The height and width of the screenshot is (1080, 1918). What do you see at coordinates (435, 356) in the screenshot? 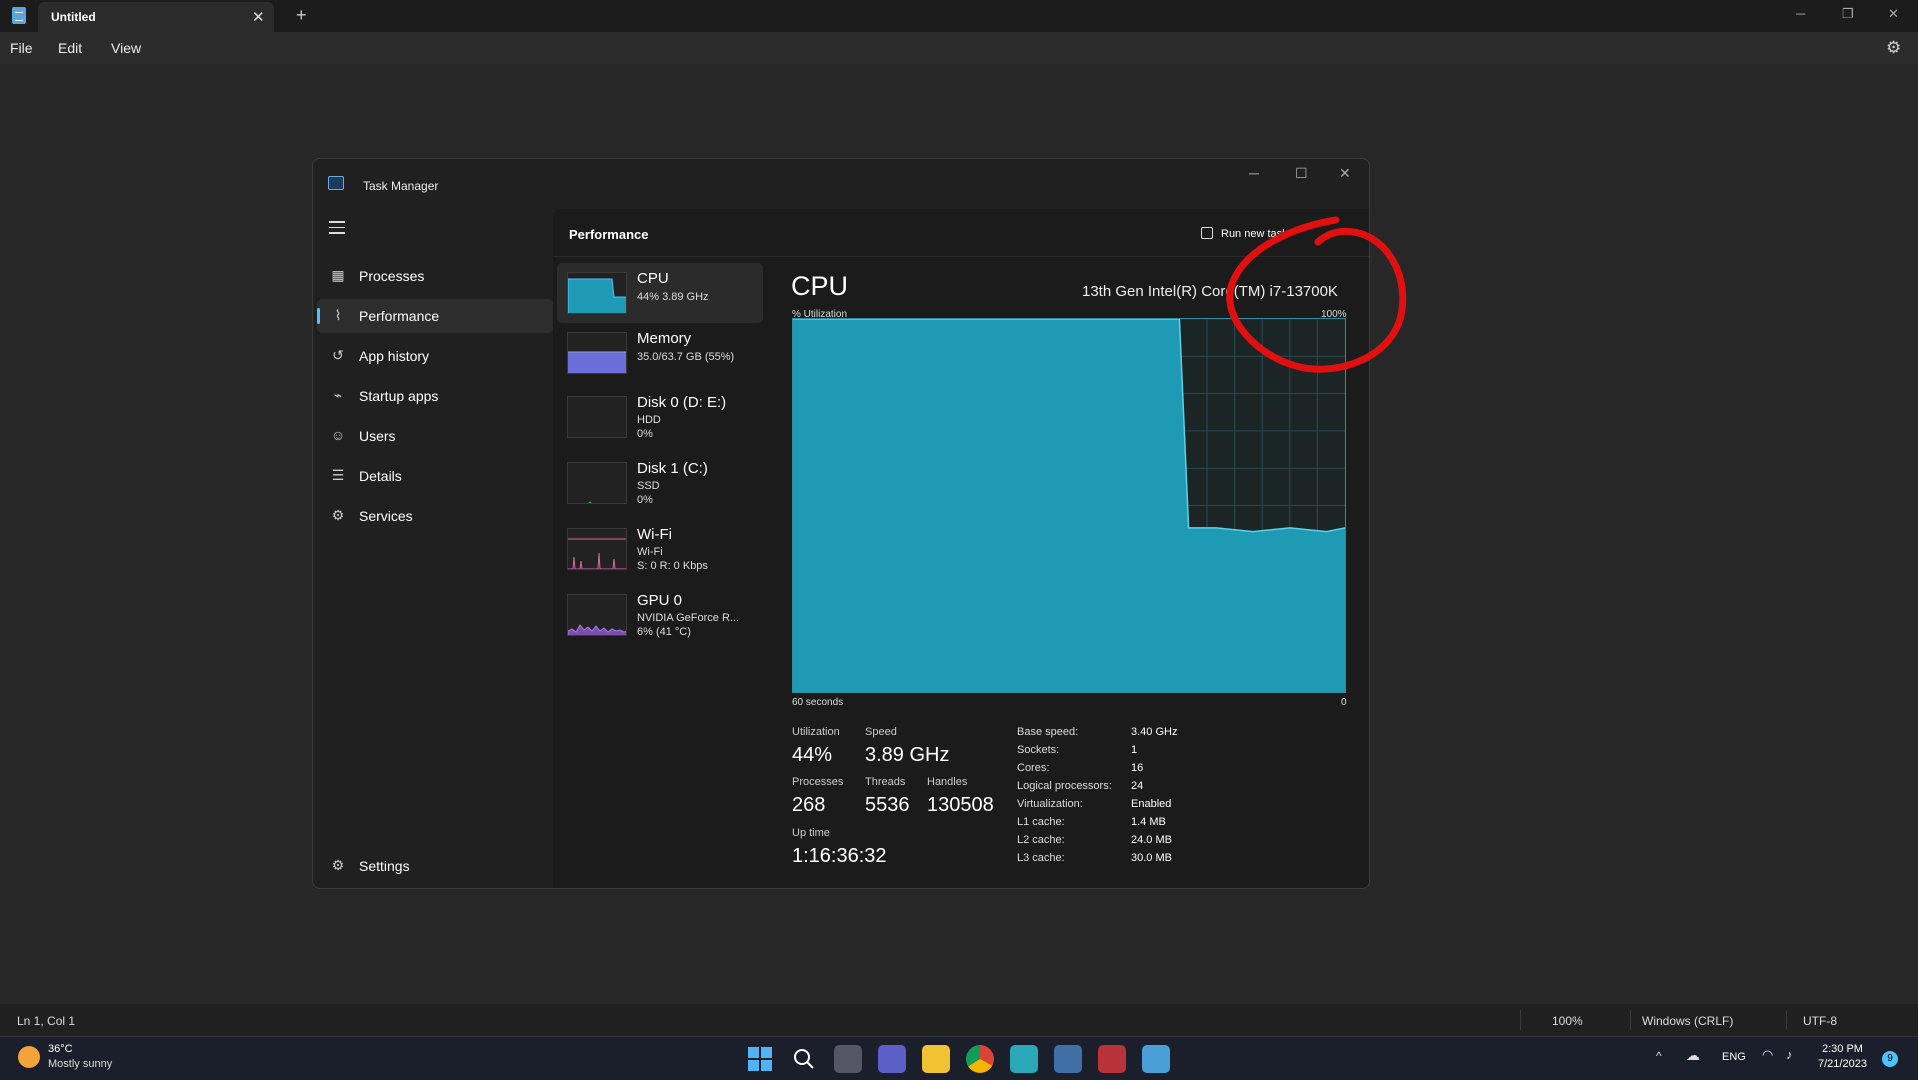
I see `nav-app-history: ↺ App history` at bounding box center [435, 356].